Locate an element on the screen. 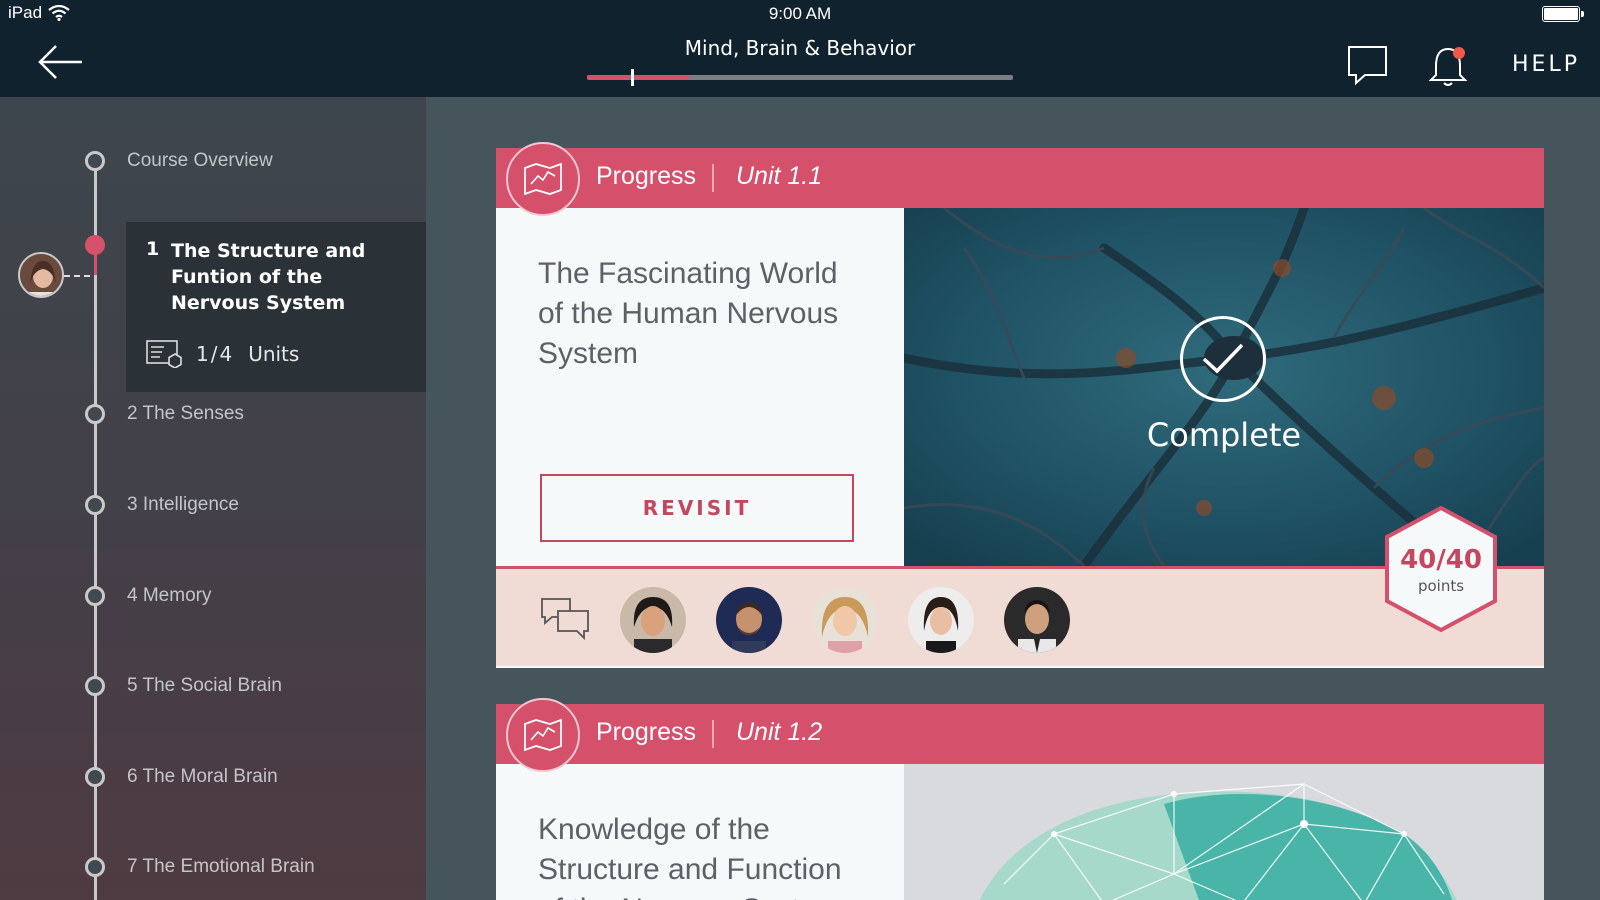 The image size is (1600, 900). sidebar-item-intelligence: 3 Intelligence is located at coordinates (213, 505).